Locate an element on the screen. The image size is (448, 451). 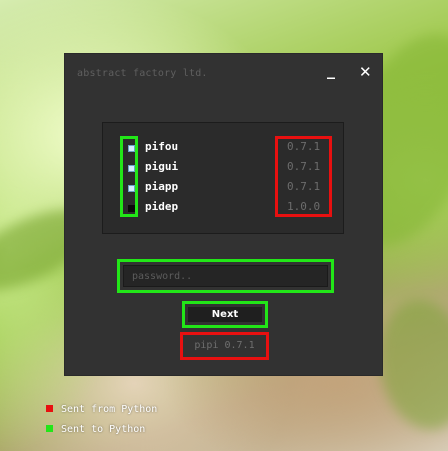
status-indicator-pigui is located at coordinates (131, 168).